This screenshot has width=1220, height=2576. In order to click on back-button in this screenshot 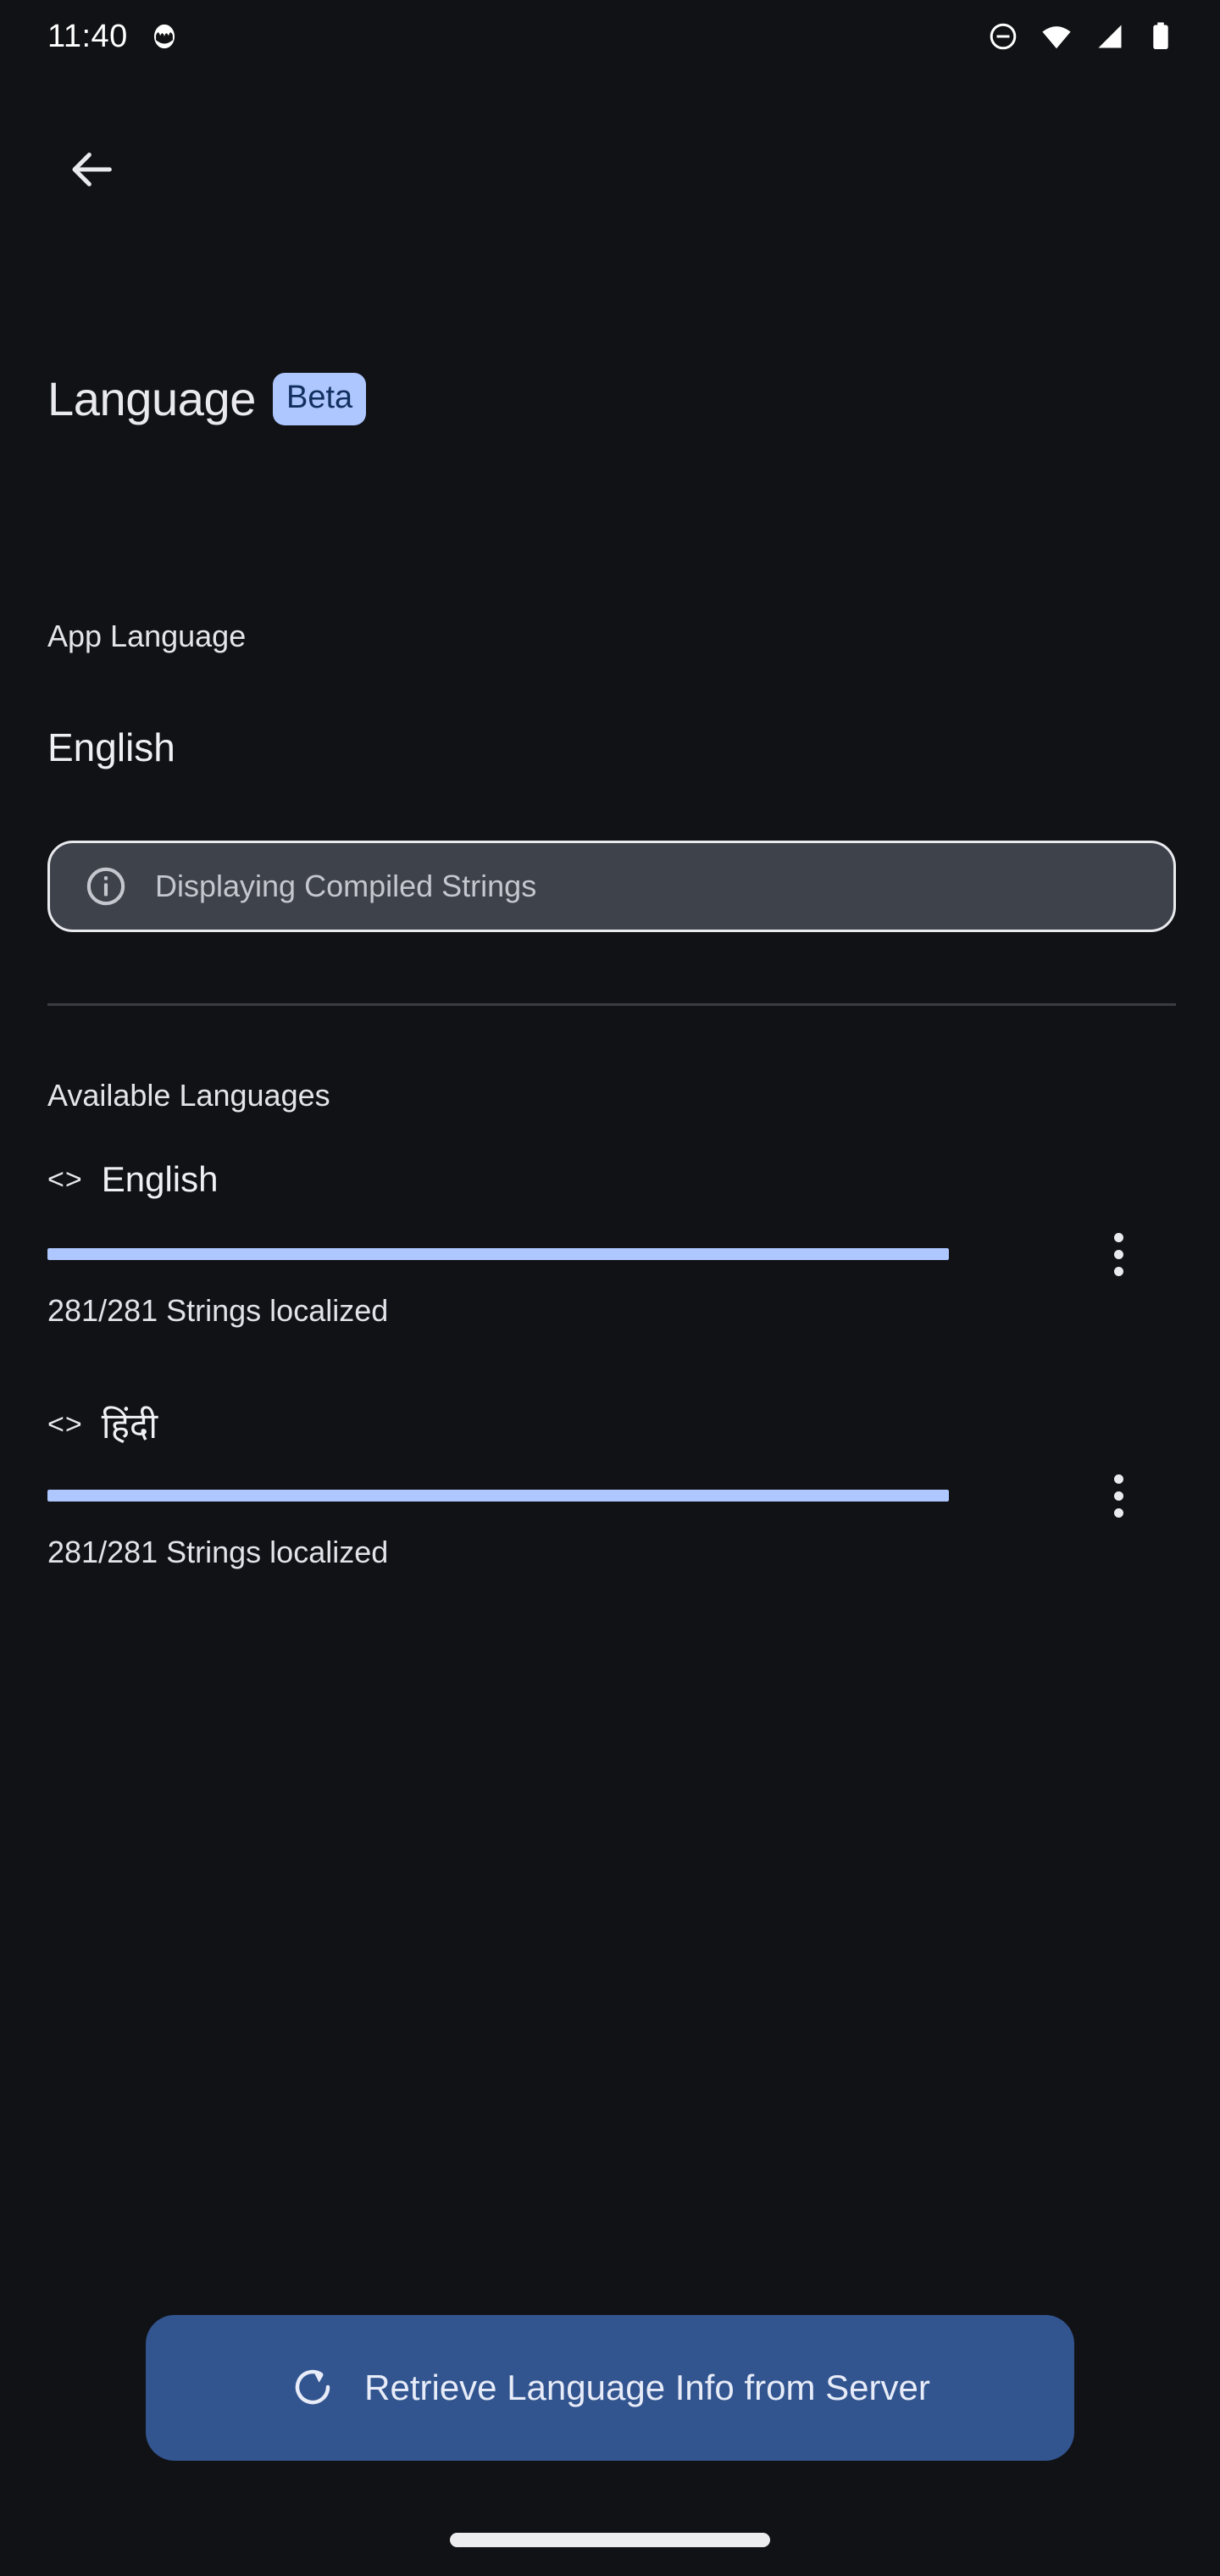, I will do `click(91, 171)`.